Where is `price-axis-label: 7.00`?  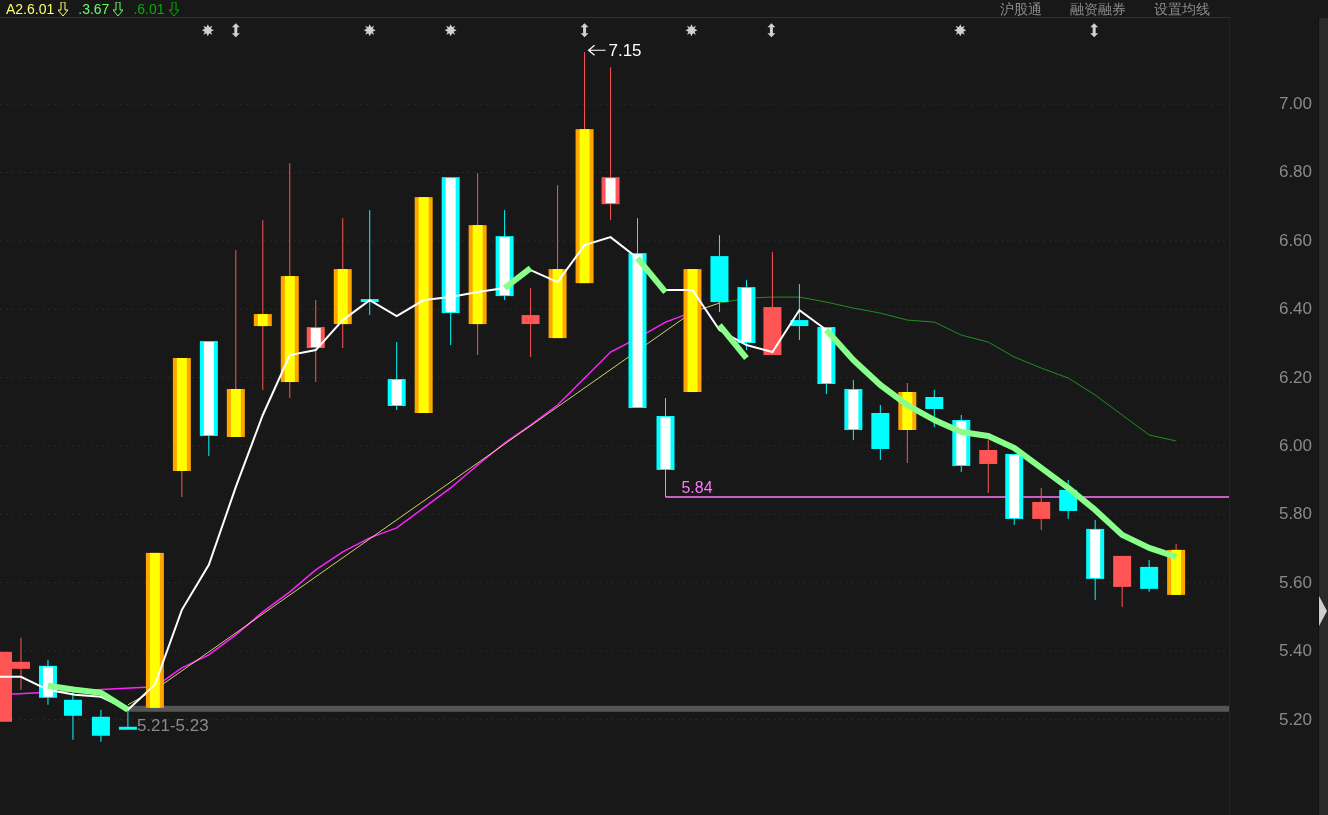 price-axis-label: 7.00 is located at coordinates (1295, 104).